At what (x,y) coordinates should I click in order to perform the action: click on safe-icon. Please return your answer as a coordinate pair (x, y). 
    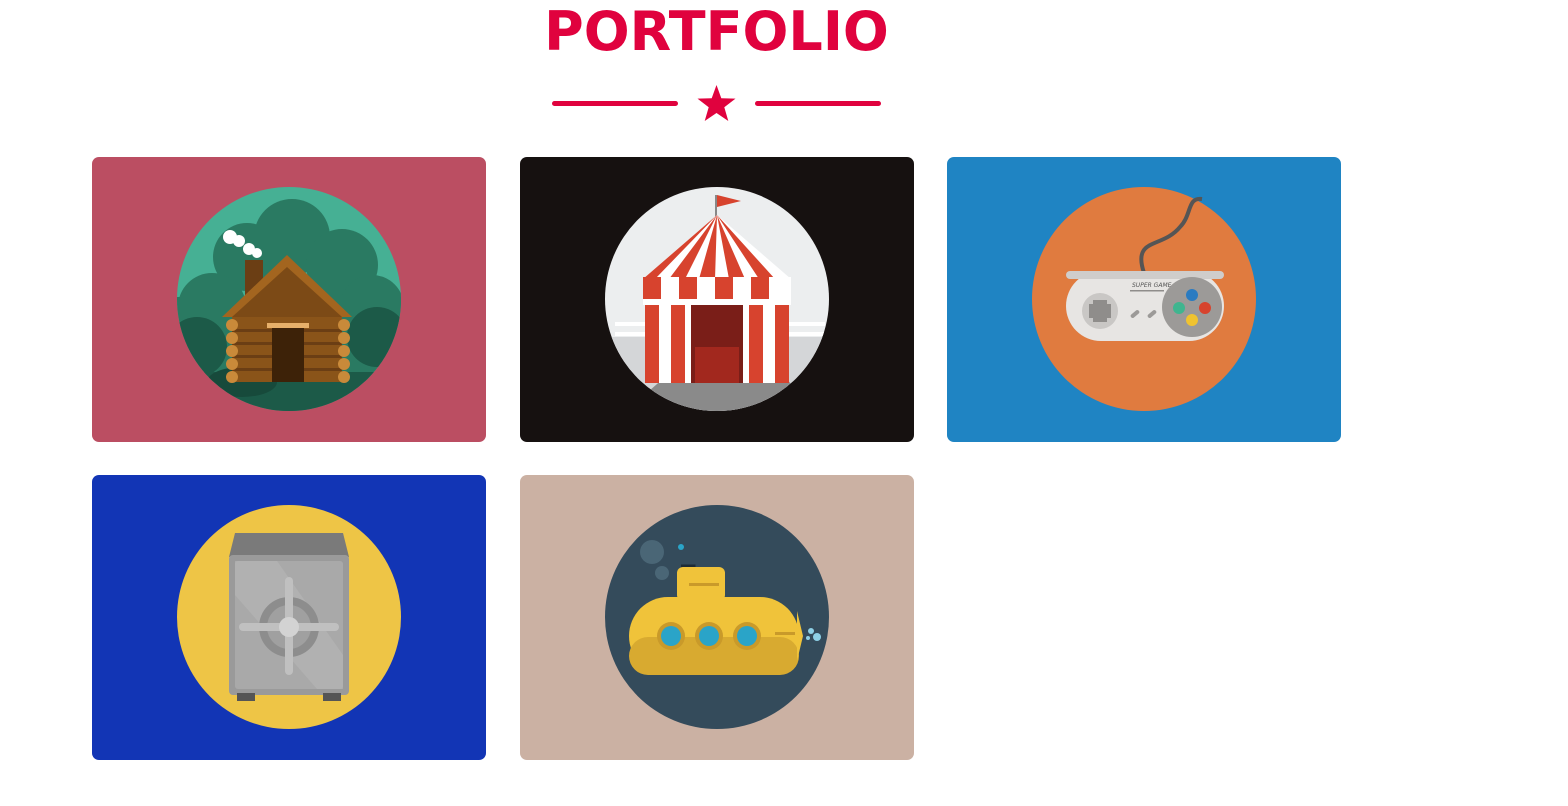
    Looking at the image, I should click on (289, 617).